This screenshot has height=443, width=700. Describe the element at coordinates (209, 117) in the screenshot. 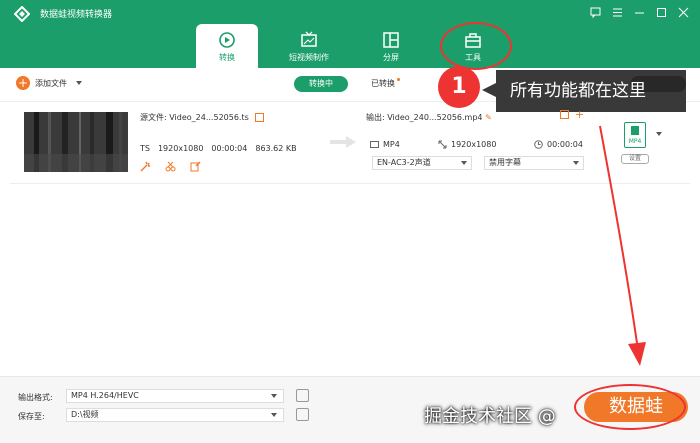

I see `source-name: Video_24...52056.ts` at that location.